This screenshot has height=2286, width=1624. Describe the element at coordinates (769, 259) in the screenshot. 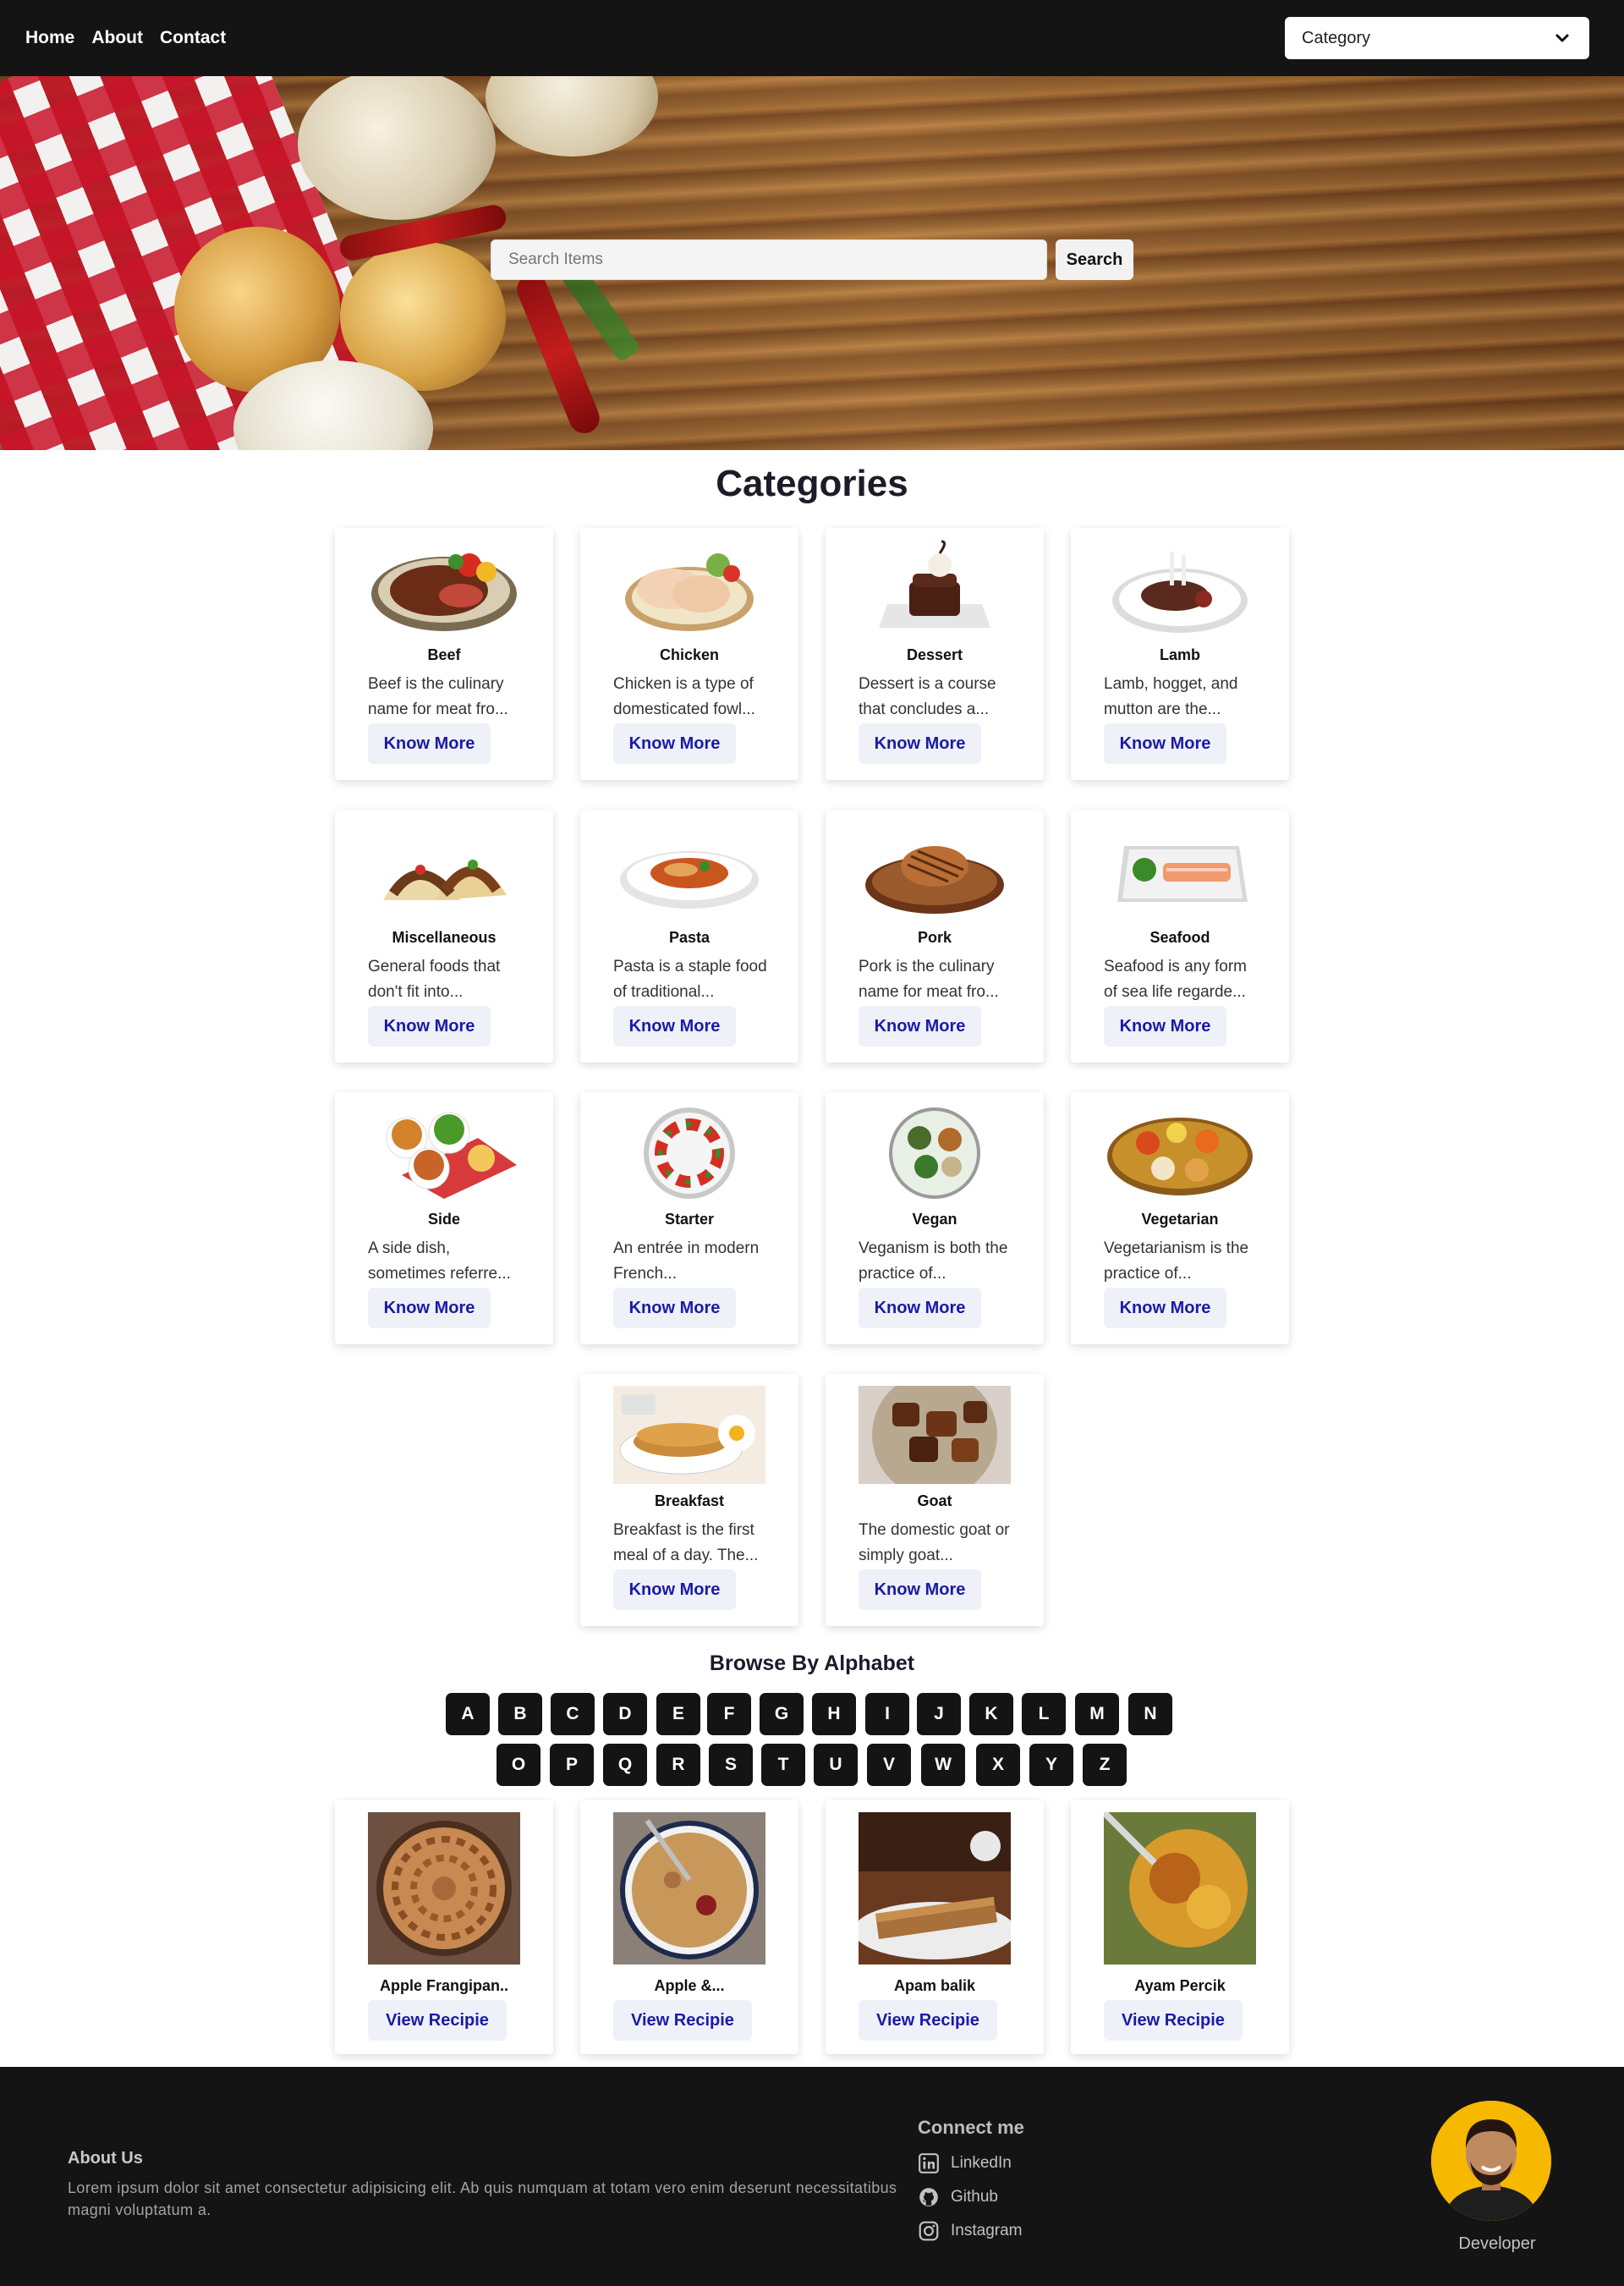

I see `search-input` at that location.